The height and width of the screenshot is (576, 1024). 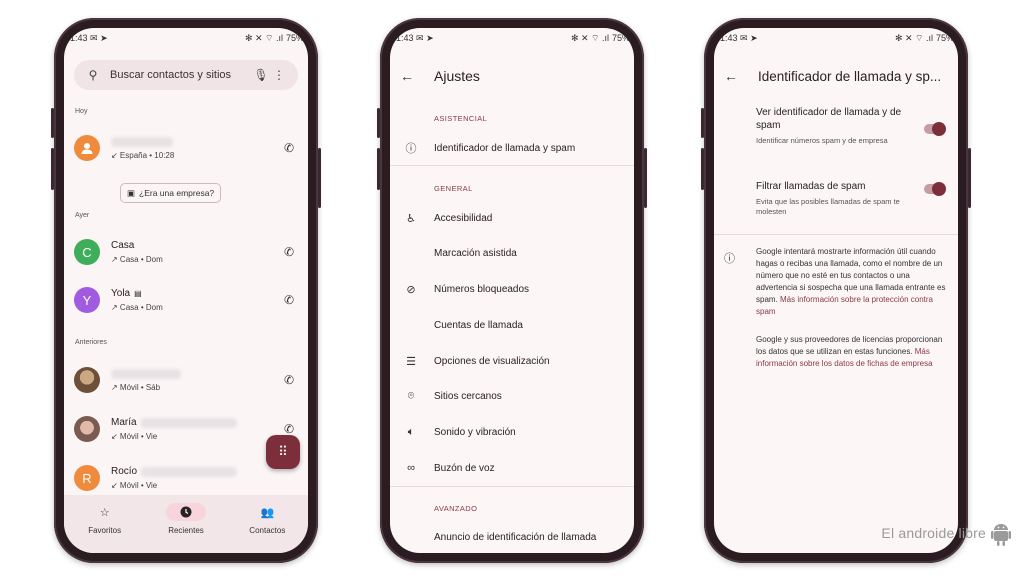 What do you see at coordinates (457, 76) in the screenshot?
I see `page-title: Ajustes` at bounding box center [457, 76].